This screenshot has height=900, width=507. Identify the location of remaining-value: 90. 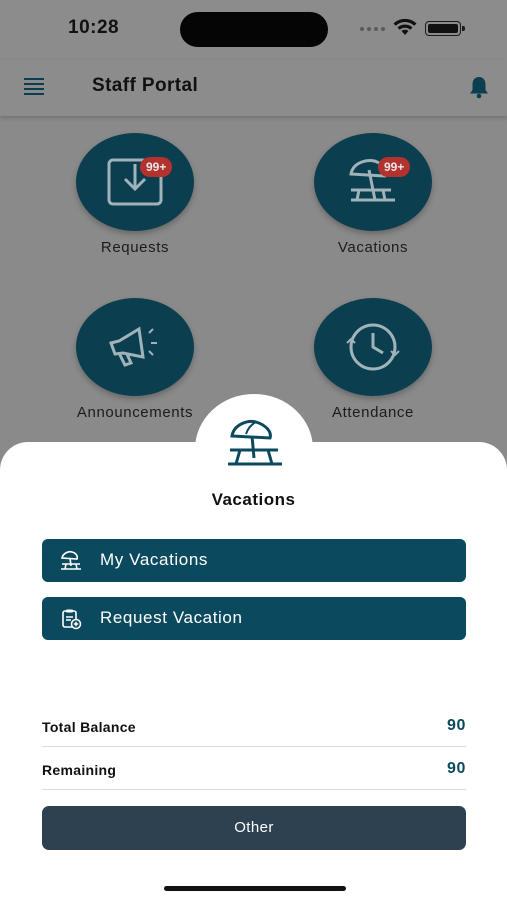
(456, 768).